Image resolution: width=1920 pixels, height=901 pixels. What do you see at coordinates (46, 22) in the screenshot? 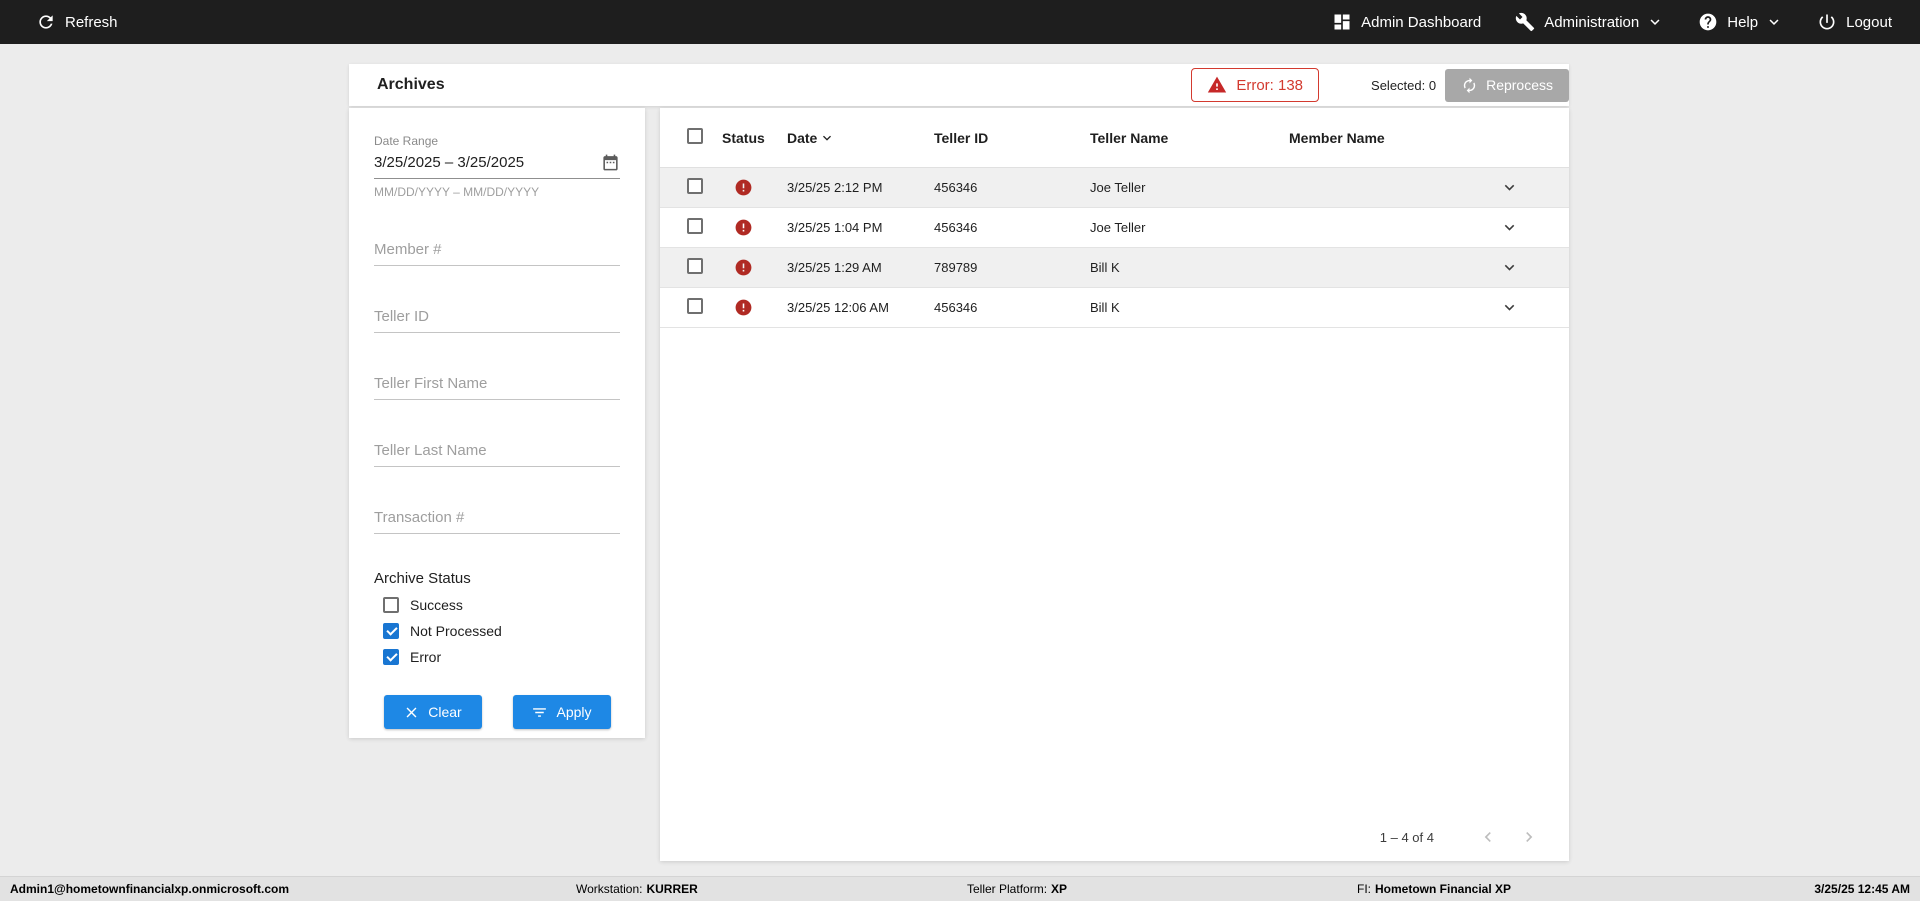
I see `refresh-icon` at bounding box center [46, 22].